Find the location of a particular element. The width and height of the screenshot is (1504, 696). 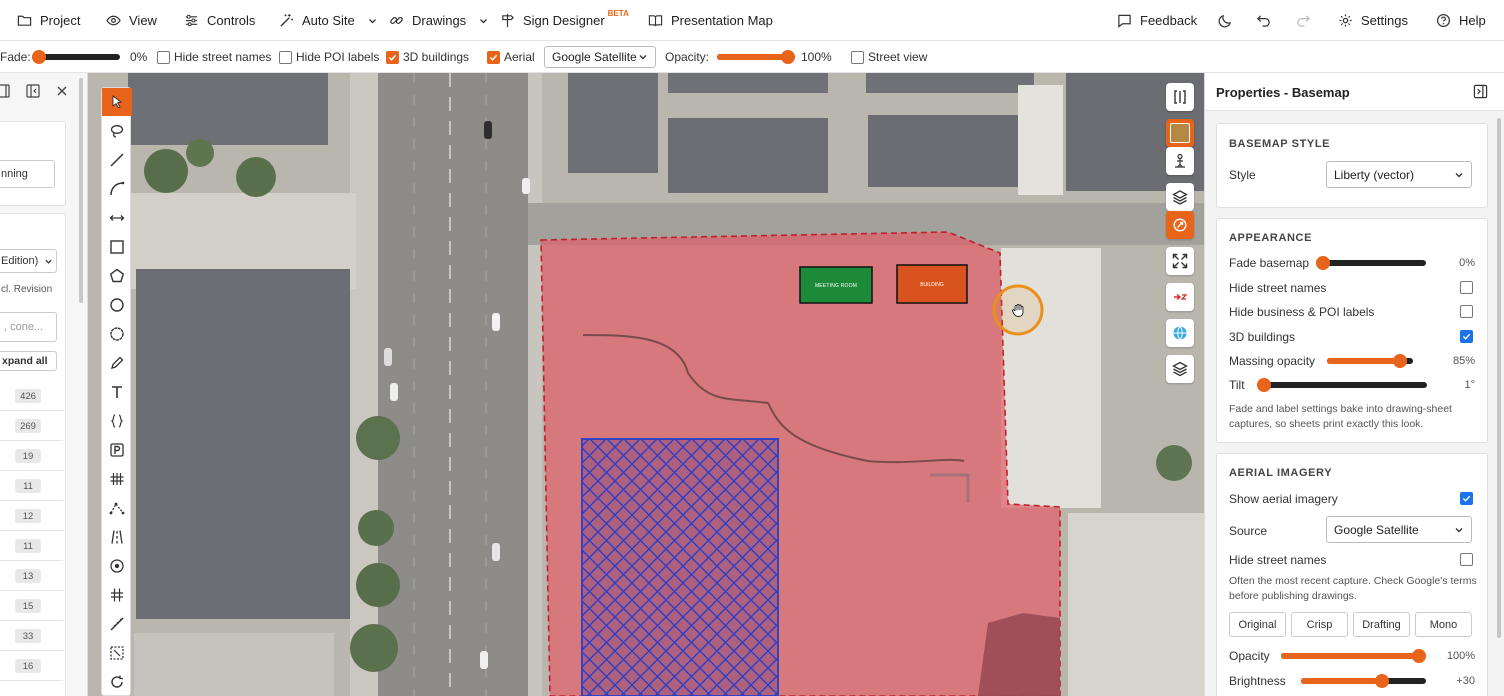

stack-button is located at coordinates (1180, 369).